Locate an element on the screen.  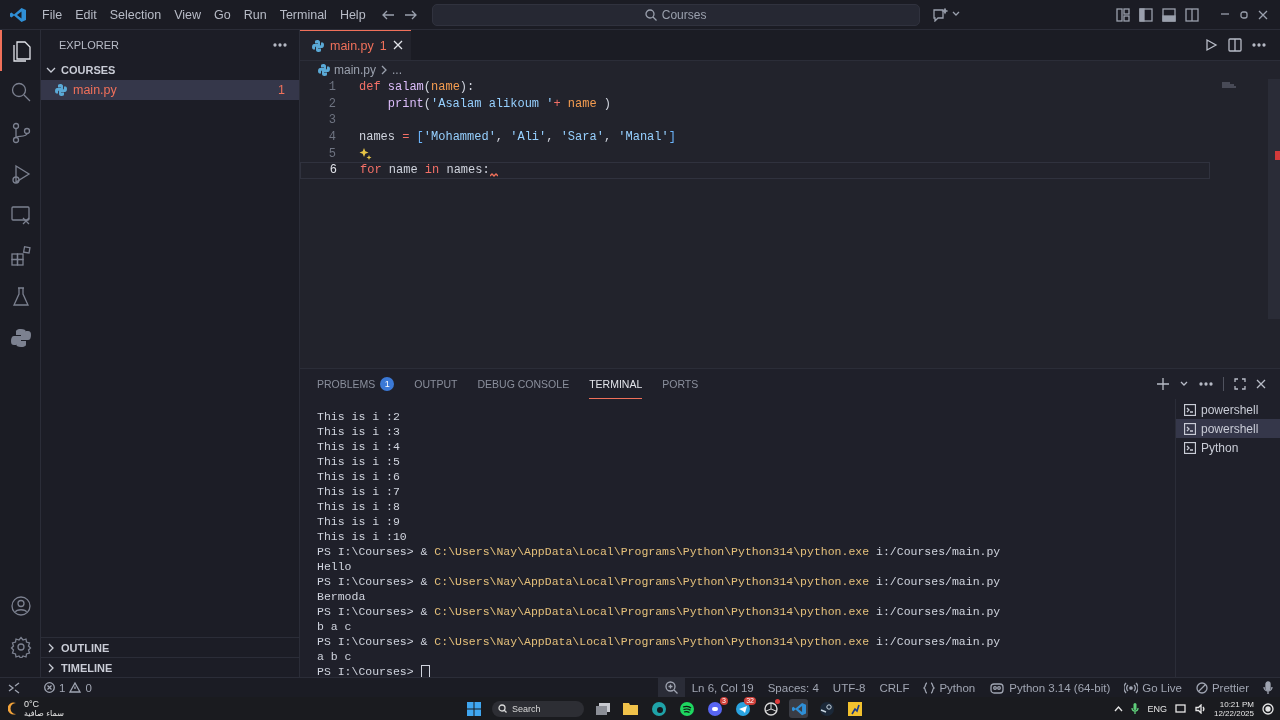
status-item: Go Live is located at coordinates (1153, 687).